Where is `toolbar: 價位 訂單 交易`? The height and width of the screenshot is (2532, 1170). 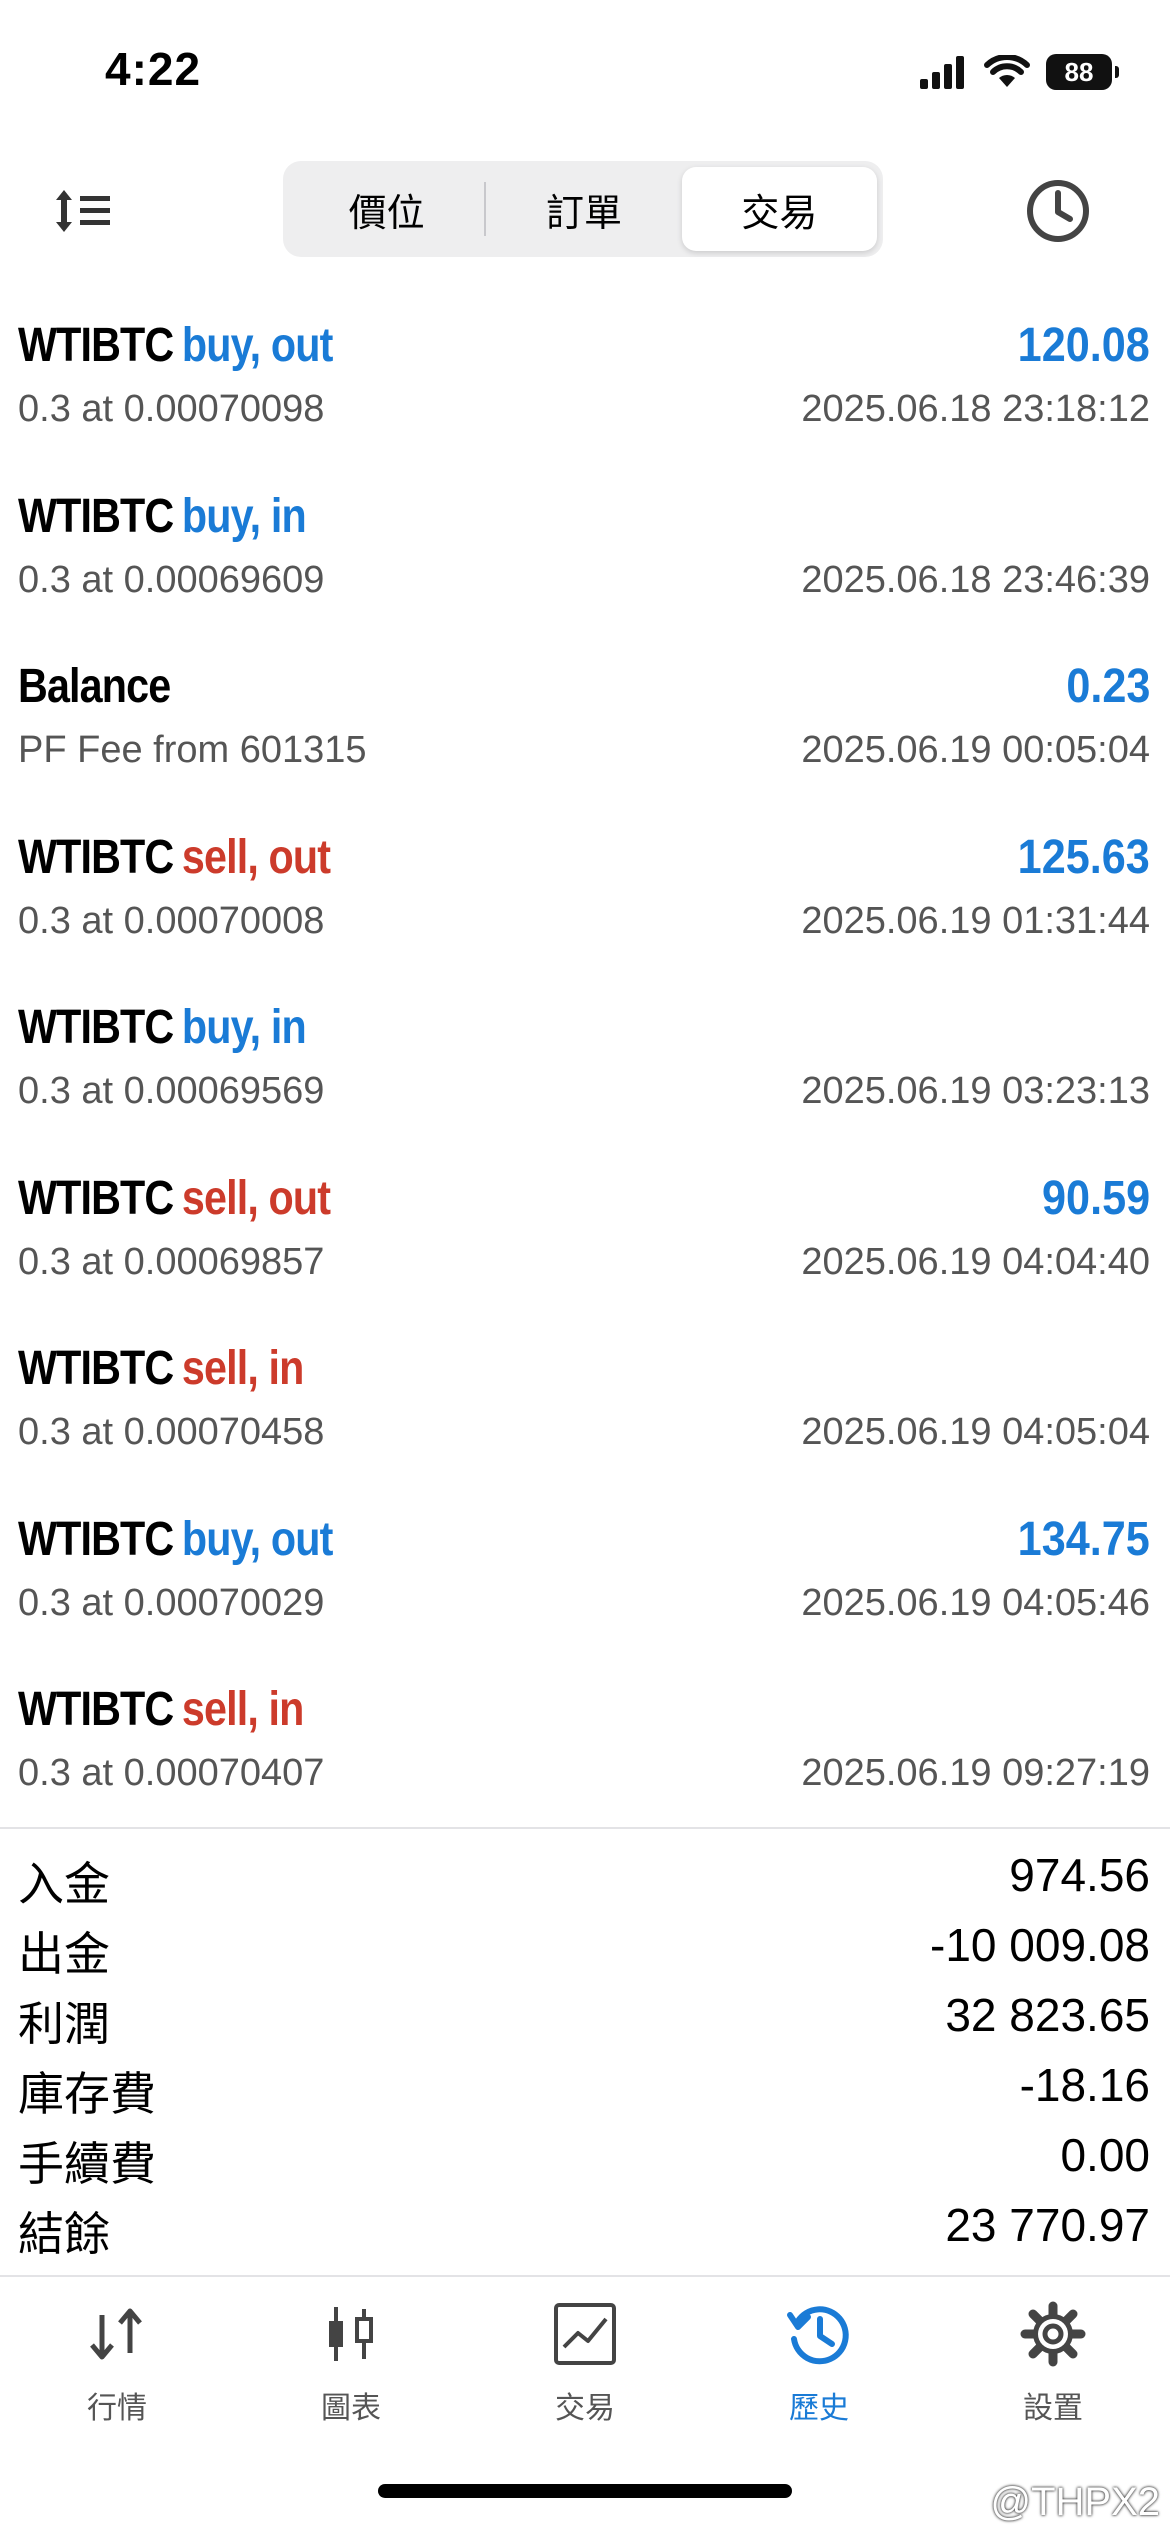 toolbar: 價位 訂單 交易 is located at coordinates (585, 210).